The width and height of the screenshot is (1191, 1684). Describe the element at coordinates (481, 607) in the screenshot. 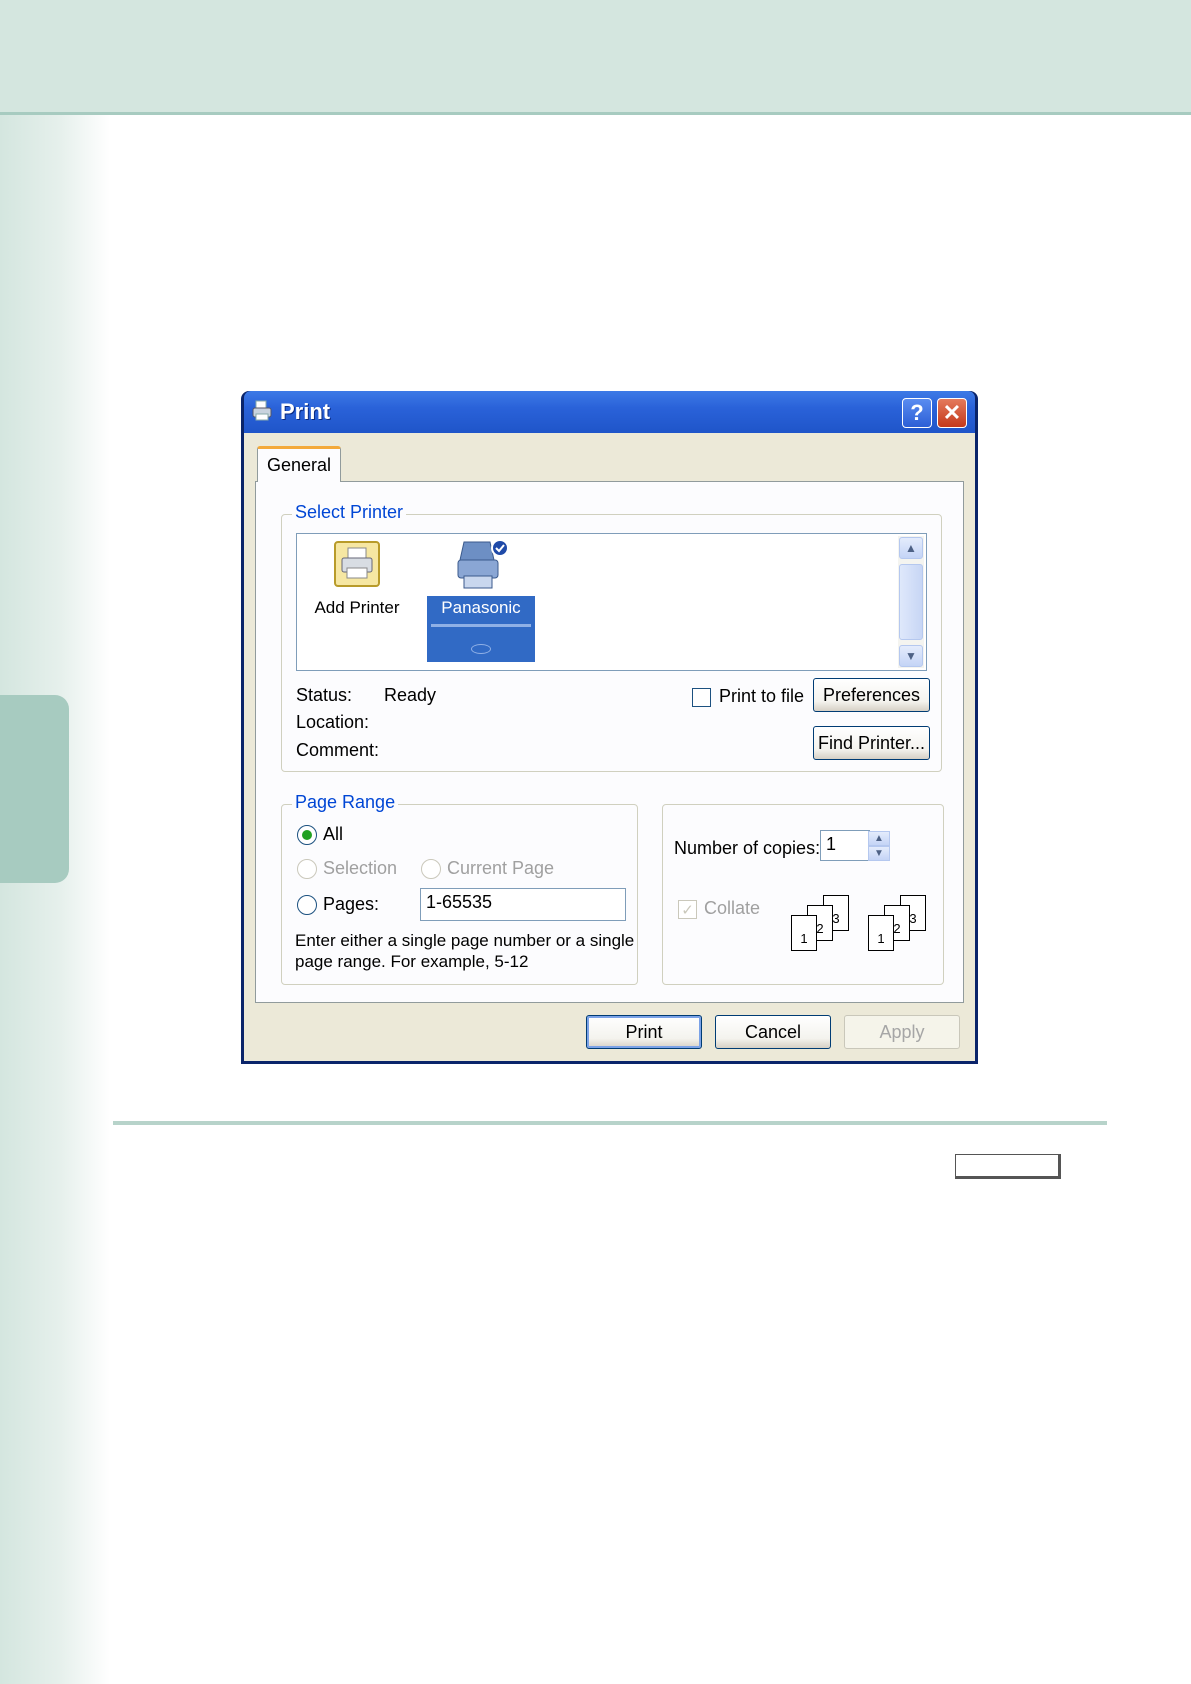

I see `panasonic-label: Panasonic` at that location.